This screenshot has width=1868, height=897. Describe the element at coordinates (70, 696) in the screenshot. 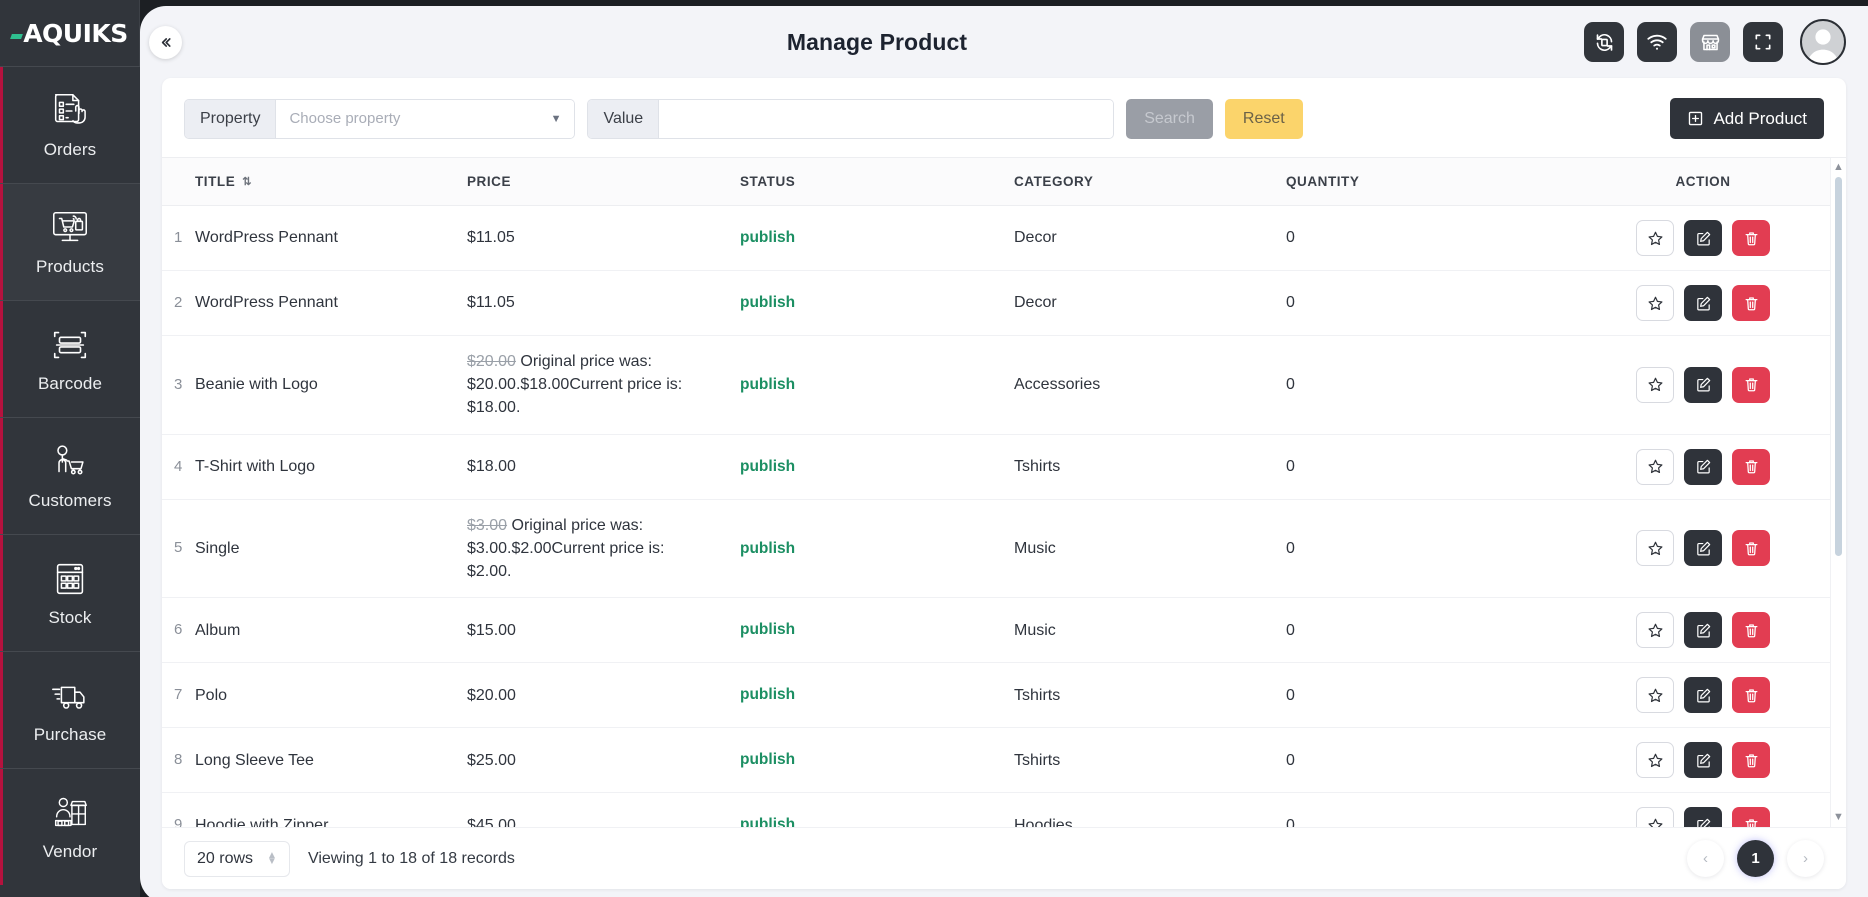

I see `purchase-icon` at that location.